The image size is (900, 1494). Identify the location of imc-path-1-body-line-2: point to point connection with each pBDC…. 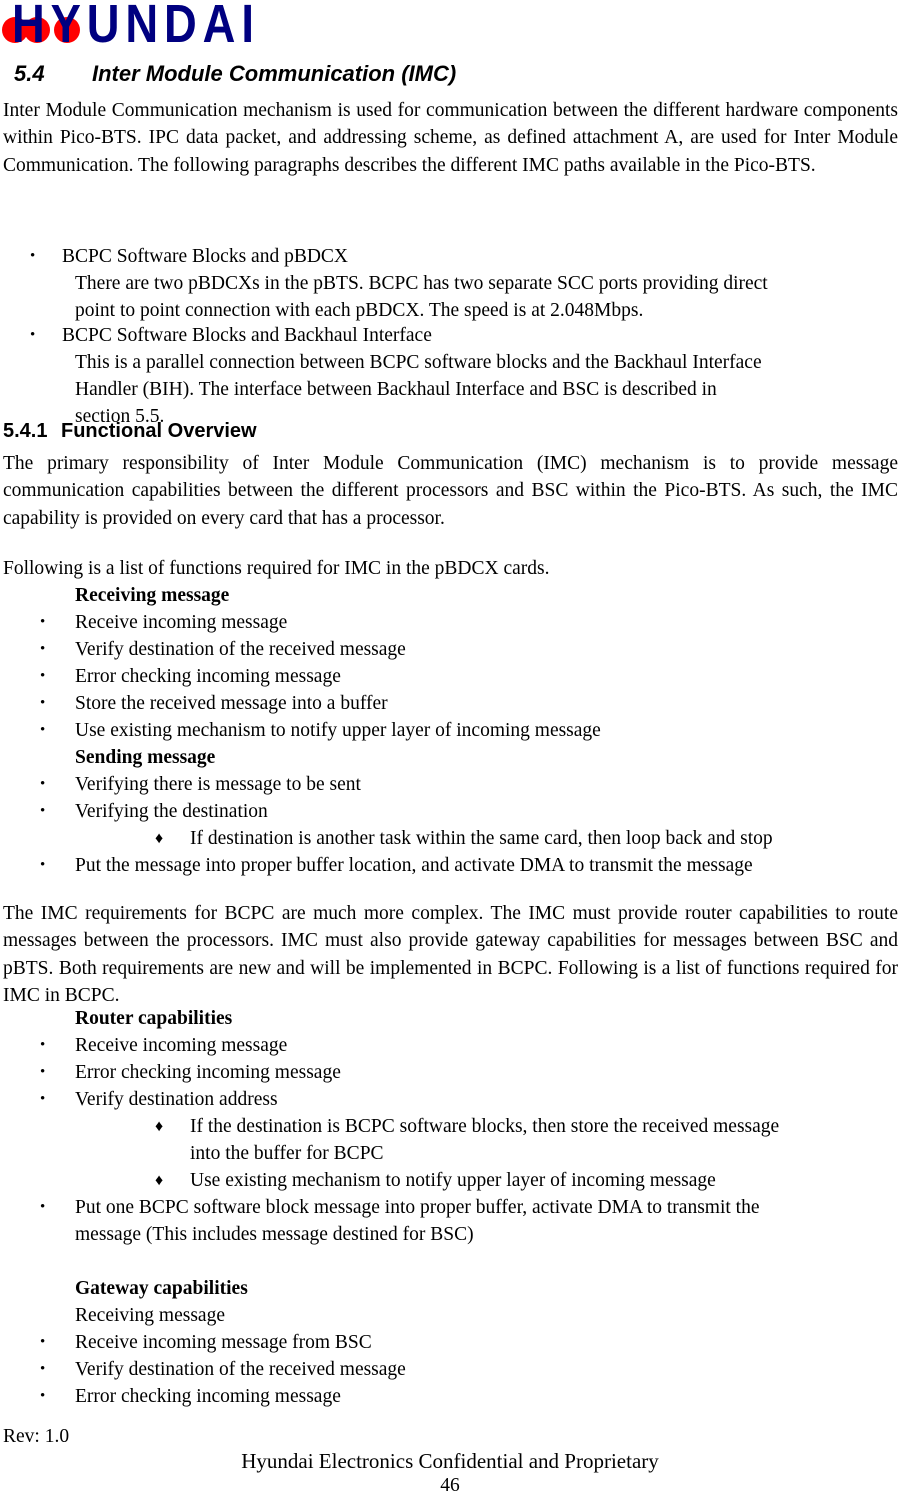
(359, 310).